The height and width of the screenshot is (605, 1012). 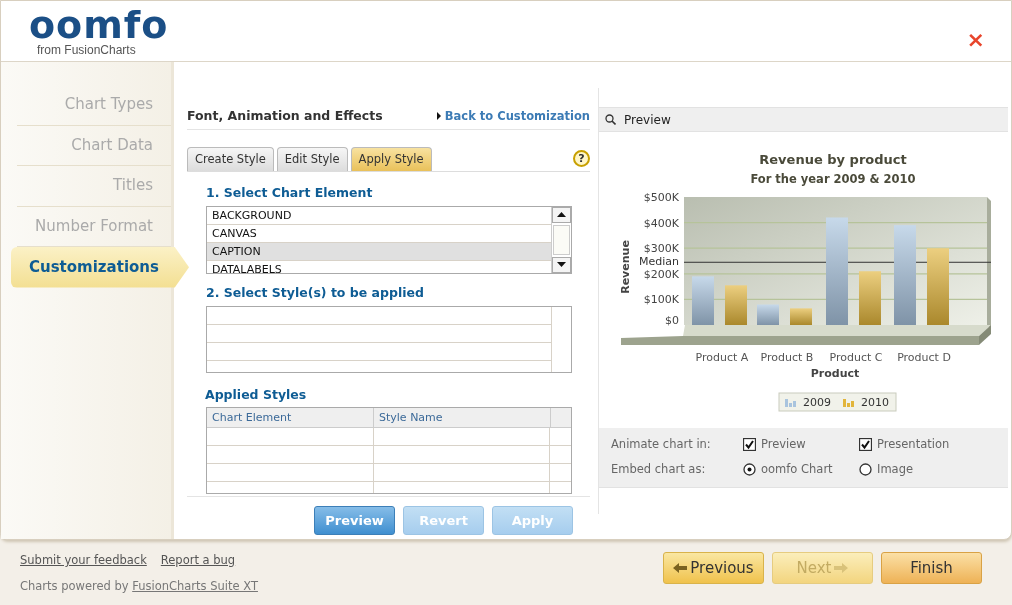 What do you see at coordinates (391, 158) in the screenshot?
I see `tab: Apply Style` at bounding box center [391, 158].